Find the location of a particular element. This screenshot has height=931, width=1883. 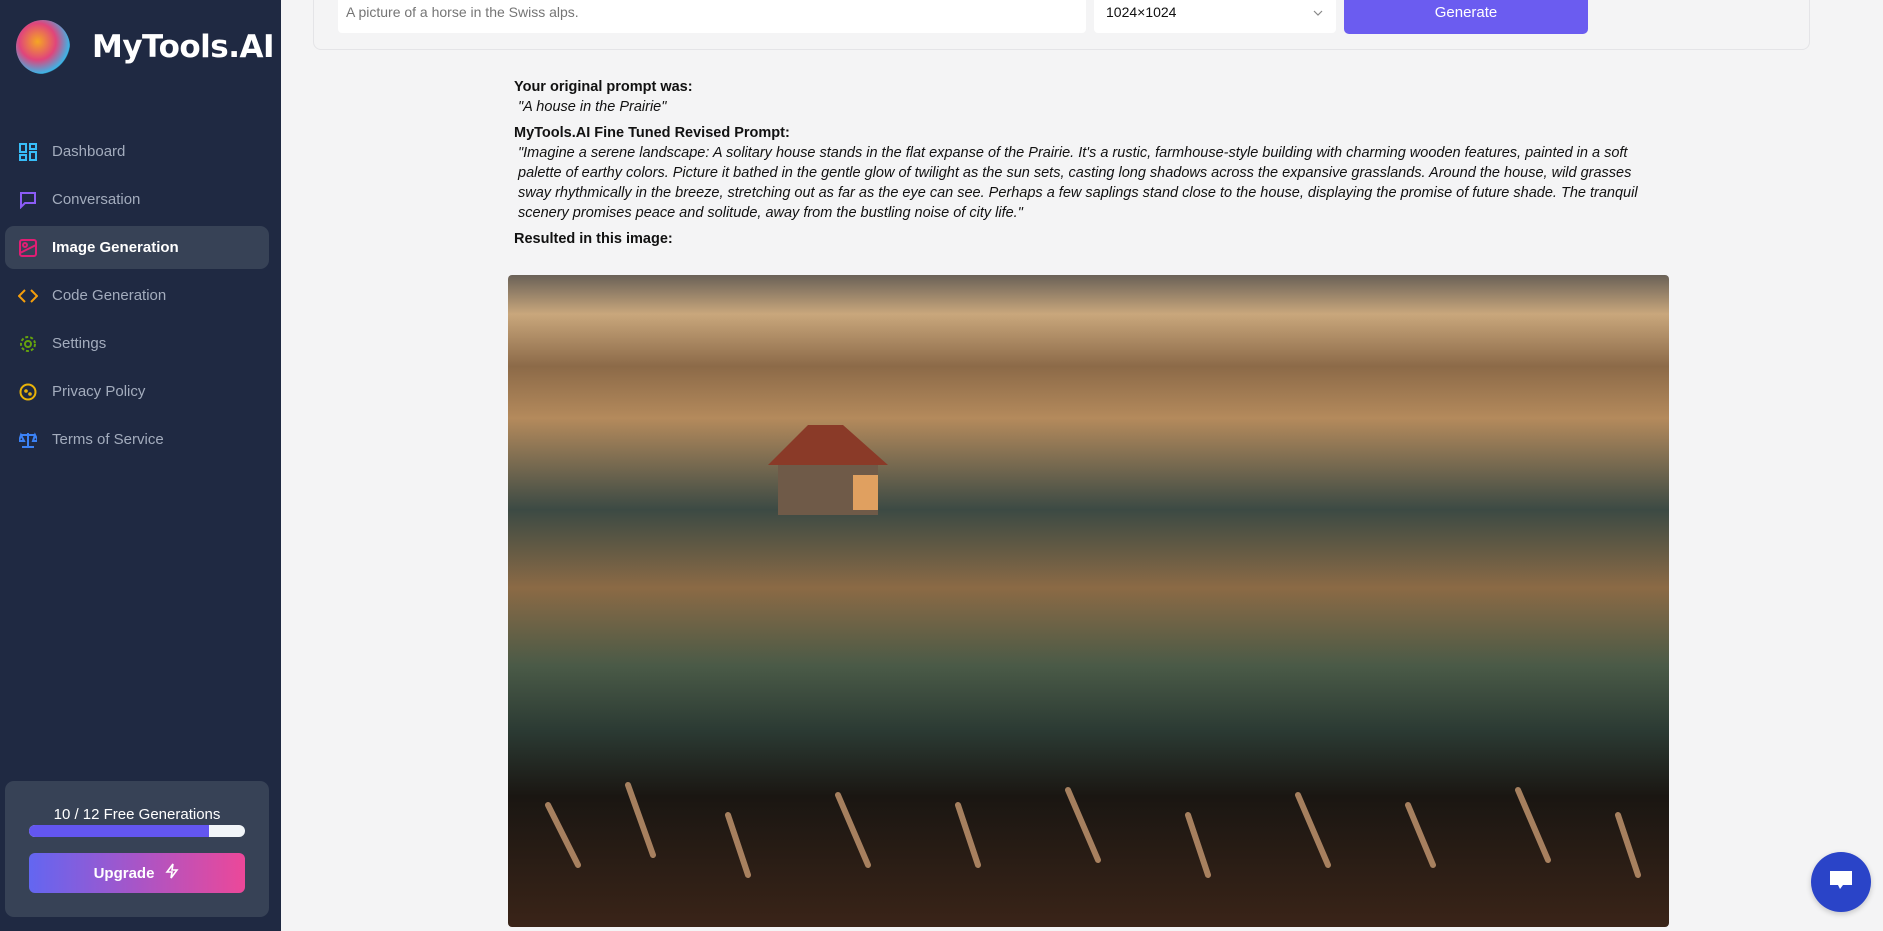

sidebar-item-terms-of-service: Terms of Service is located at coordinates (137, 439).